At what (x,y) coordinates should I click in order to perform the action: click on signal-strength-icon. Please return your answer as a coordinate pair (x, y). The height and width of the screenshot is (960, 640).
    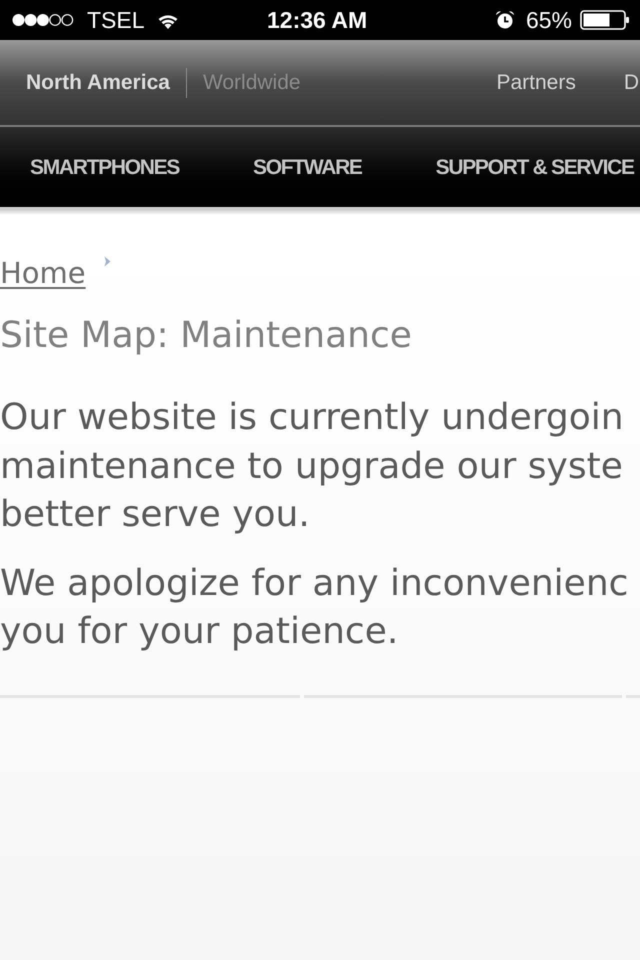
    Looking at the image, I should click on (43, 20).